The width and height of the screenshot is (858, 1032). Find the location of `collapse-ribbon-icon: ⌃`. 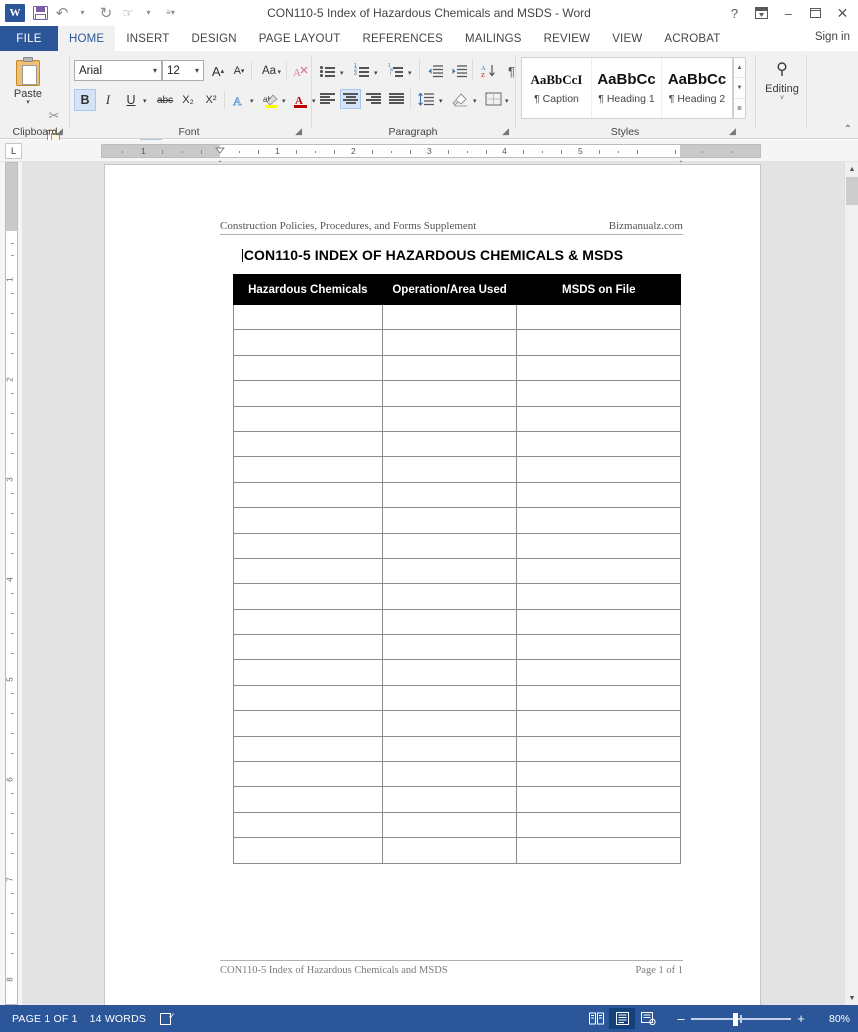

collapse-ribbon-icon: ⌃ is located at coordinates (848, 129).